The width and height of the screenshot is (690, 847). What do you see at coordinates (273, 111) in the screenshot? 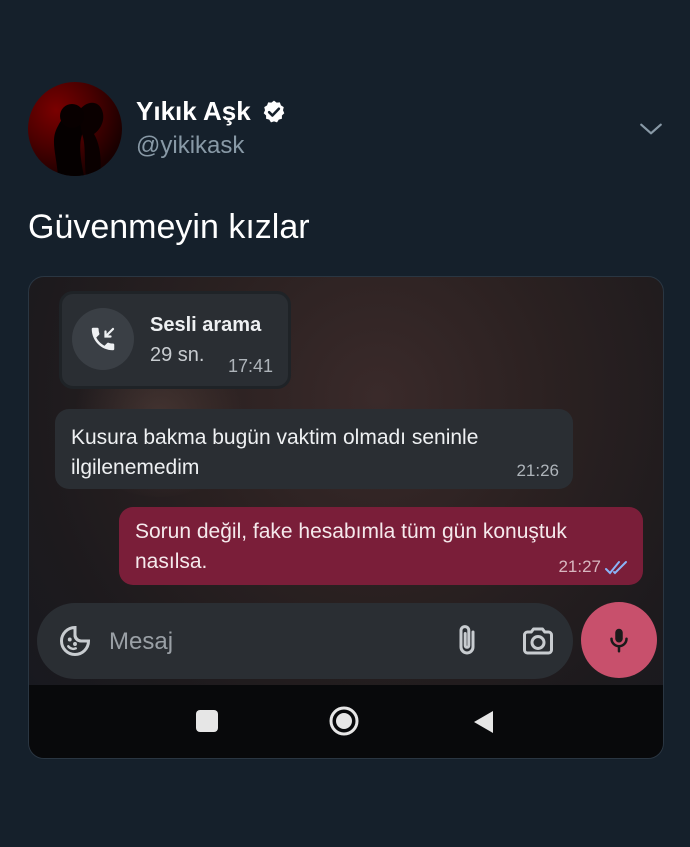
I see `verified-badge-icon` at bounding box center [273, 111].